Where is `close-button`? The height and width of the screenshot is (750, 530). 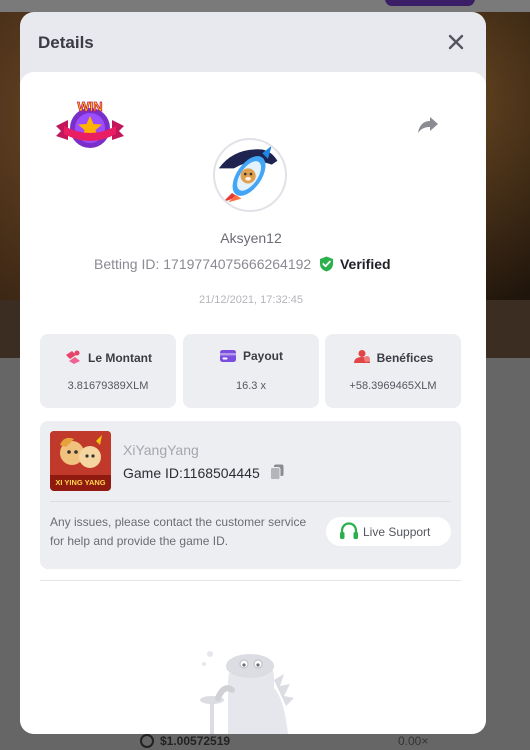
close-button is located at coordinates (456, 42).